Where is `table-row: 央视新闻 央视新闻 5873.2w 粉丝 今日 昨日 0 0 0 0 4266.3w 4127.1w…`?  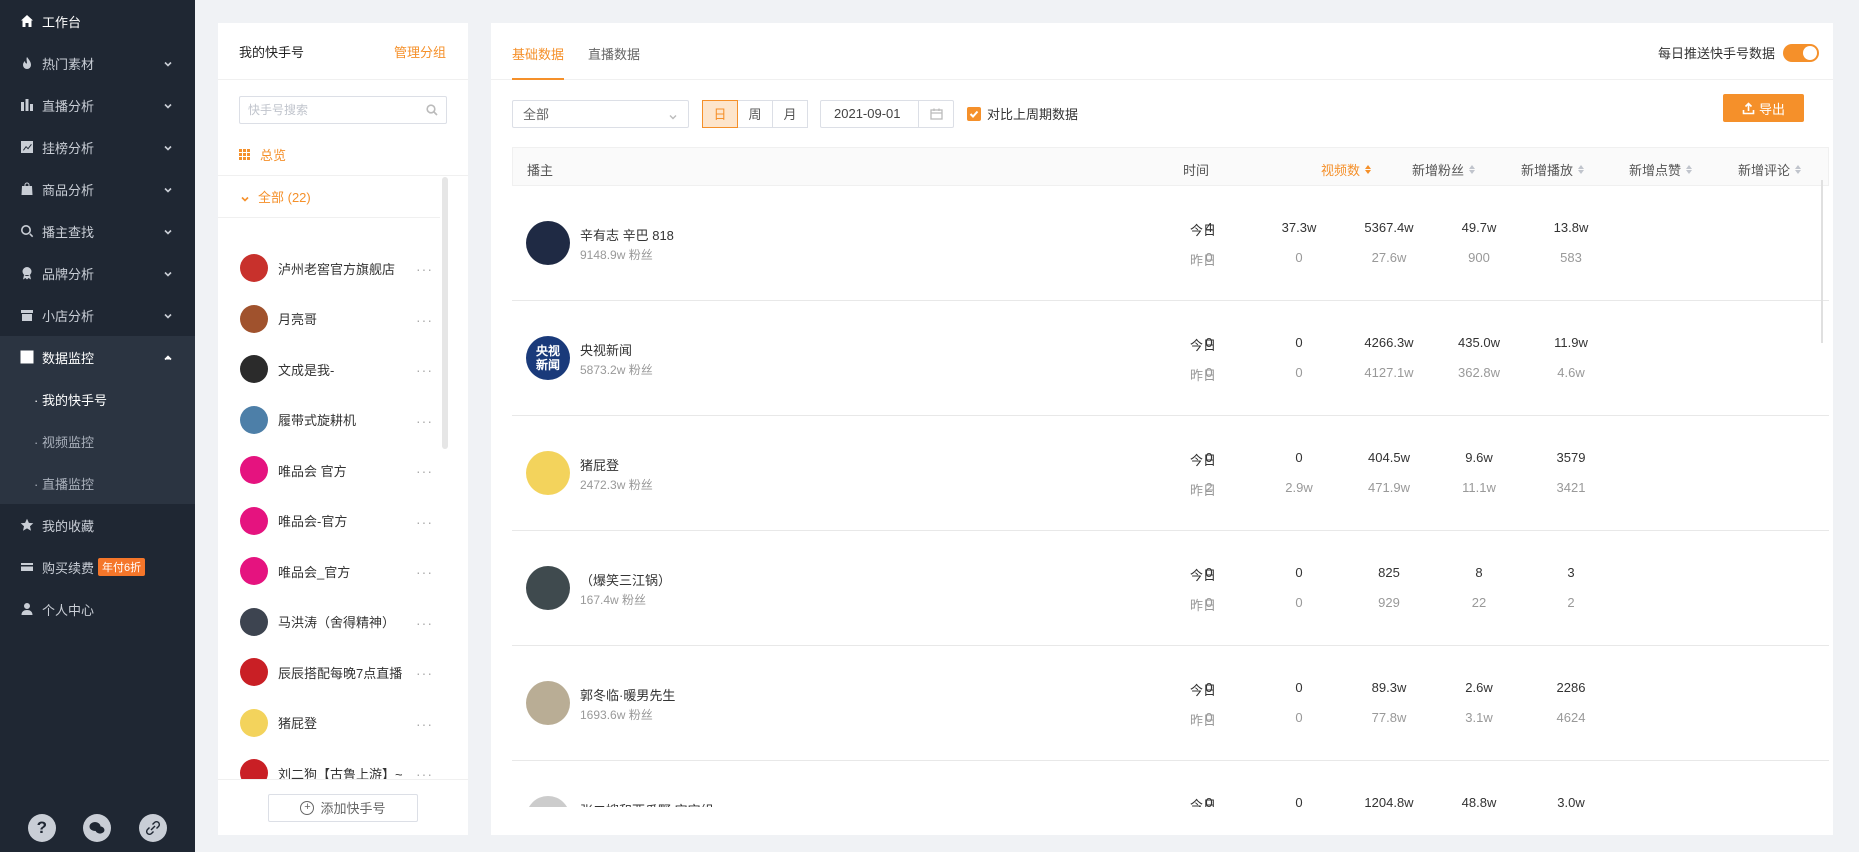 table-row: 央视新闻 央视新闻 5873.2w 粉丝 今日 昨日 0 0 0 0 4266.3w 4127.1w… is located at coordinates (1170, 358).